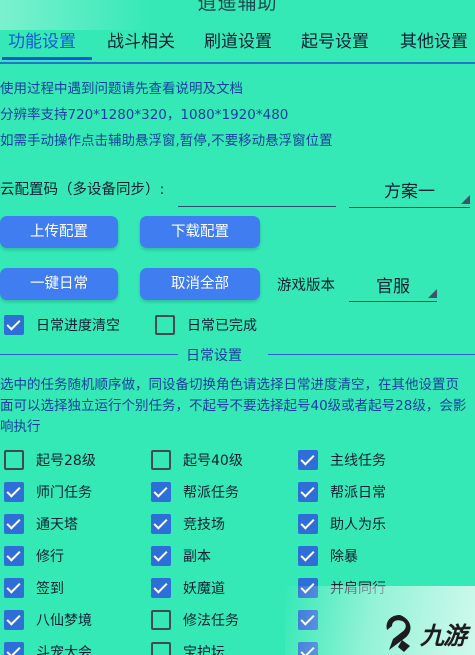 The height and width of the screenshot is (655, 475). What do you see at coordinates (144, 115) in the screenshot?
I see `info-line-resolution: 分辨率支持720*1280*320，1080*1920*480` at bounding box center [144, 115].